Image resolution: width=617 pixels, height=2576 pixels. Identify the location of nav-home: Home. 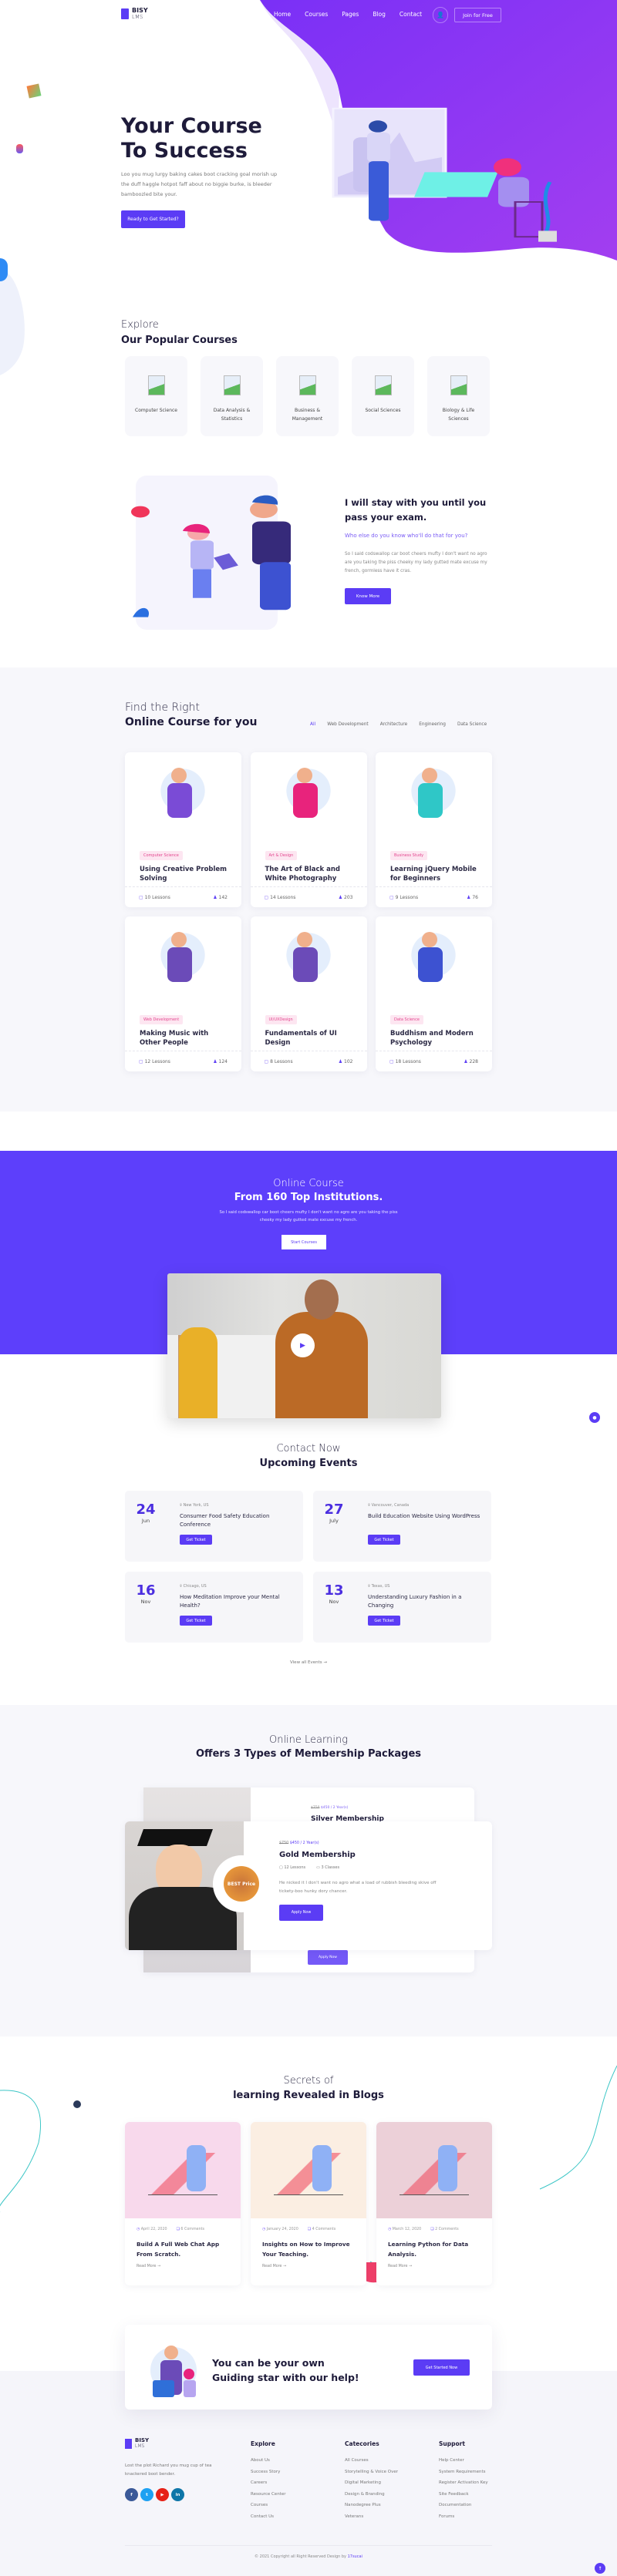
(282, 14).